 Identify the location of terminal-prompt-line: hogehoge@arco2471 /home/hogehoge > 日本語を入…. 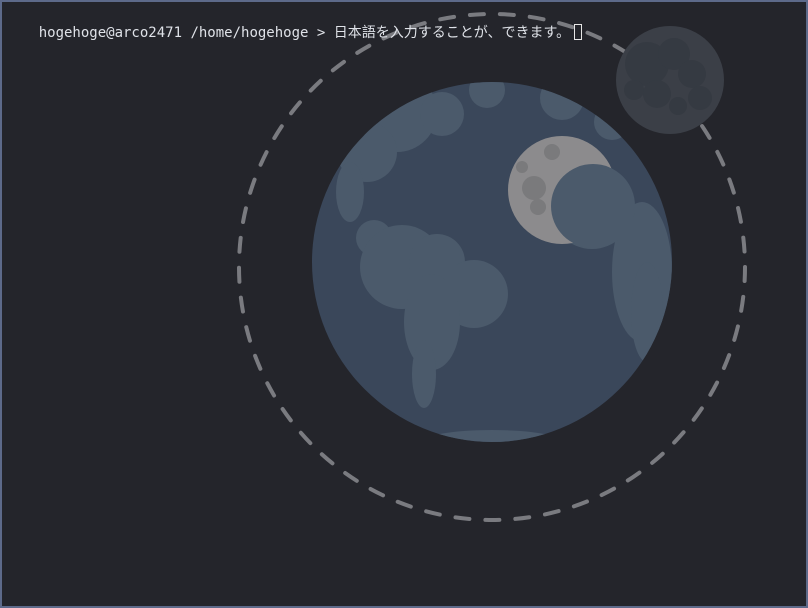
(294, 23).